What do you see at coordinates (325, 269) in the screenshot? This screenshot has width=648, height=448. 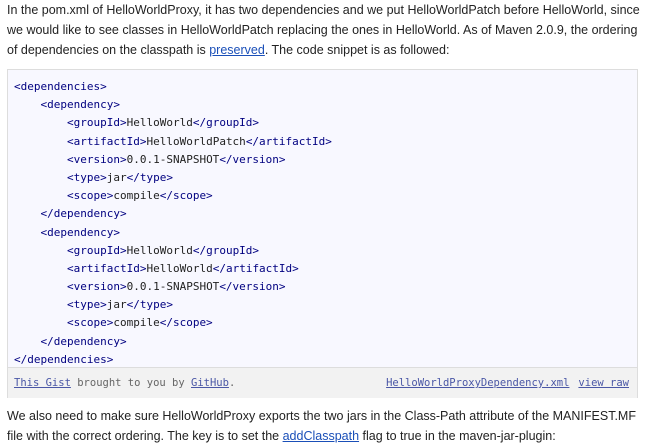 I see `code-line: <artifactId>HelloWorld</artifactId>` at bounding box center [325, 269].